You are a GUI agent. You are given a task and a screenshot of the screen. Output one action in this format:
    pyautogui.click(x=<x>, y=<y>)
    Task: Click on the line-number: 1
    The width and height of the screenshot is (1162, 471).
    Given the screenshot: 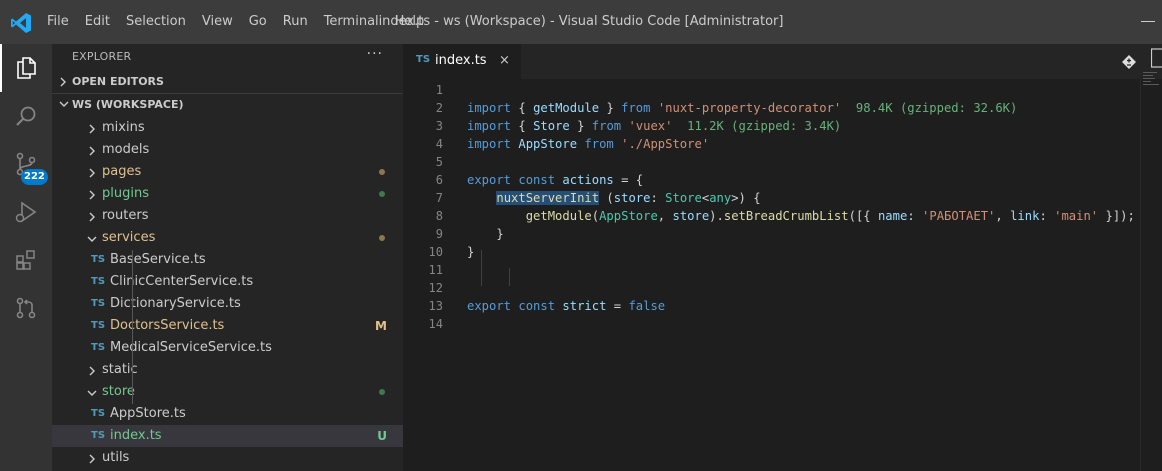 What is the action you would take?
    pyautogui.click(x=439, y=90)
    